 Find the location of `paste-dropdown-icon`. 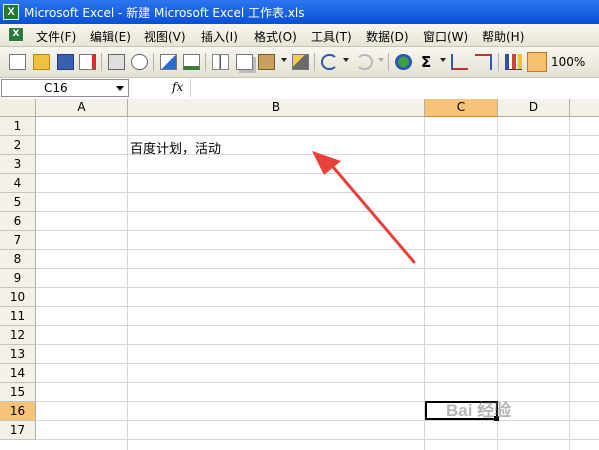

paste-dropdown-icon is located at coordinates (284, 60).